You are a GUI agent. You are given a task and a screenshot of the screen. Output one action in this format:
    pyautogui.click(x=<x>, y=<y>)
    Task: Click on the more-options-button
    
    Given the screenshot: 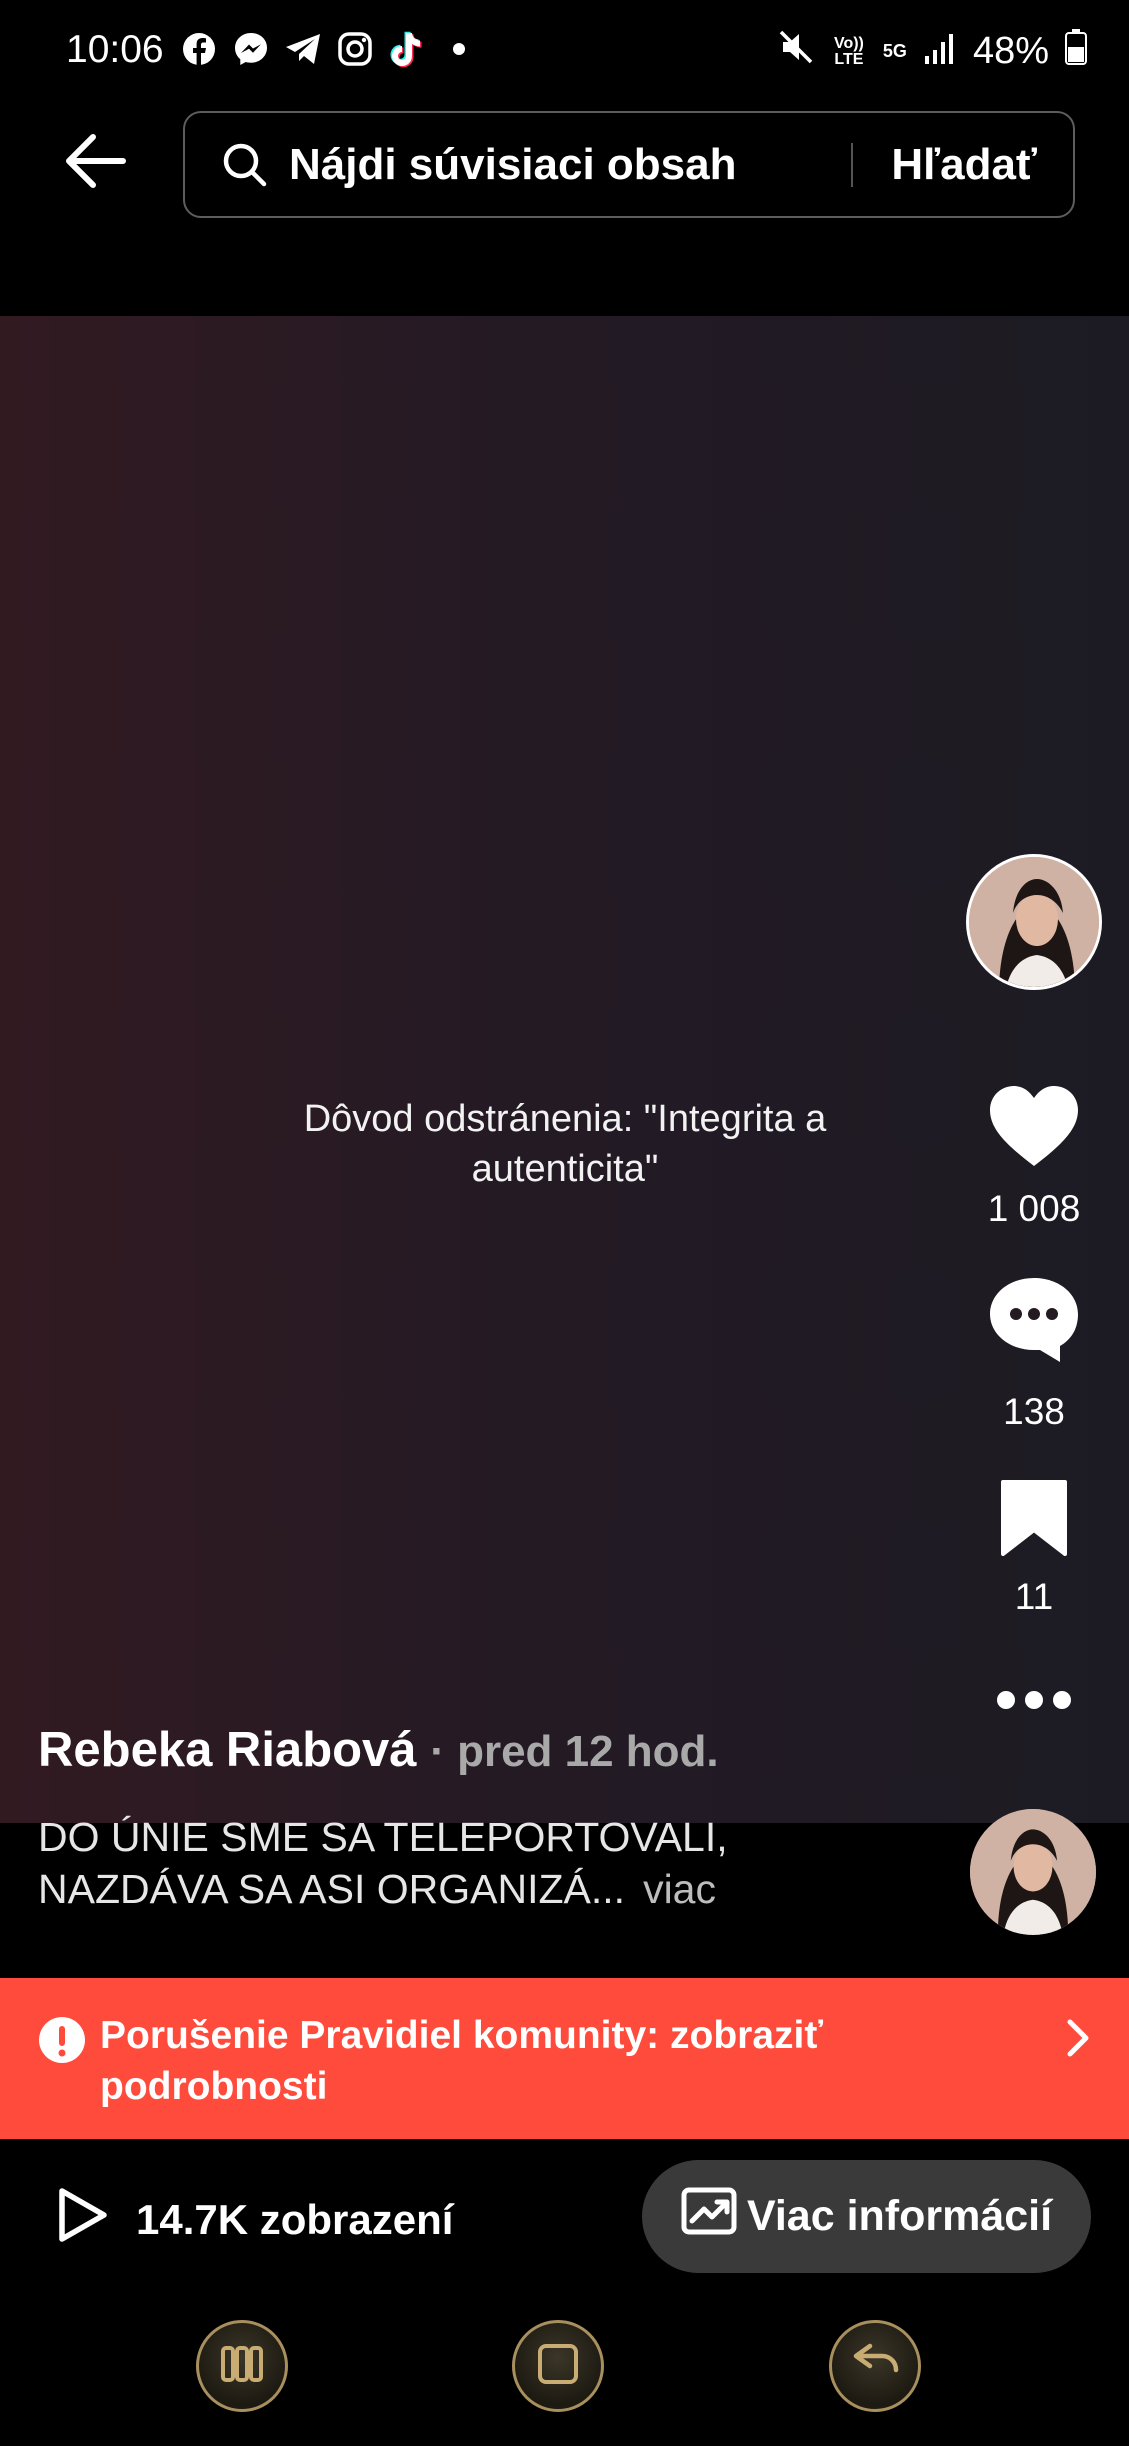 What is the action you would take?
    pyautogui.click(x=1034, y=1702)
    